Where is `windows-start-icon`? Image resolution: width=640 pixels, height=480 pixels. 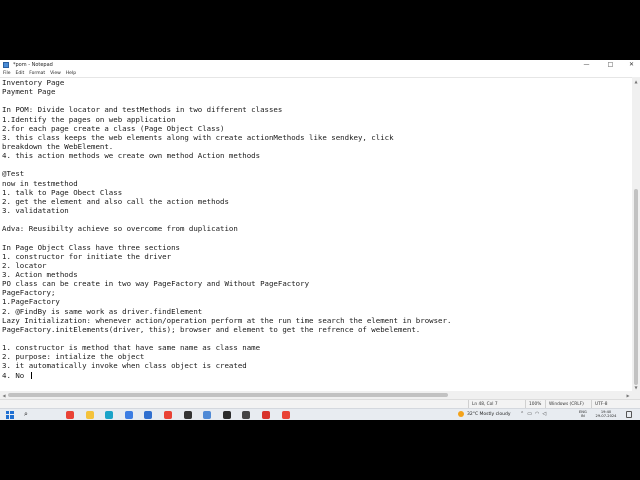
windows-start-icon is located at coordinates (10, 415).